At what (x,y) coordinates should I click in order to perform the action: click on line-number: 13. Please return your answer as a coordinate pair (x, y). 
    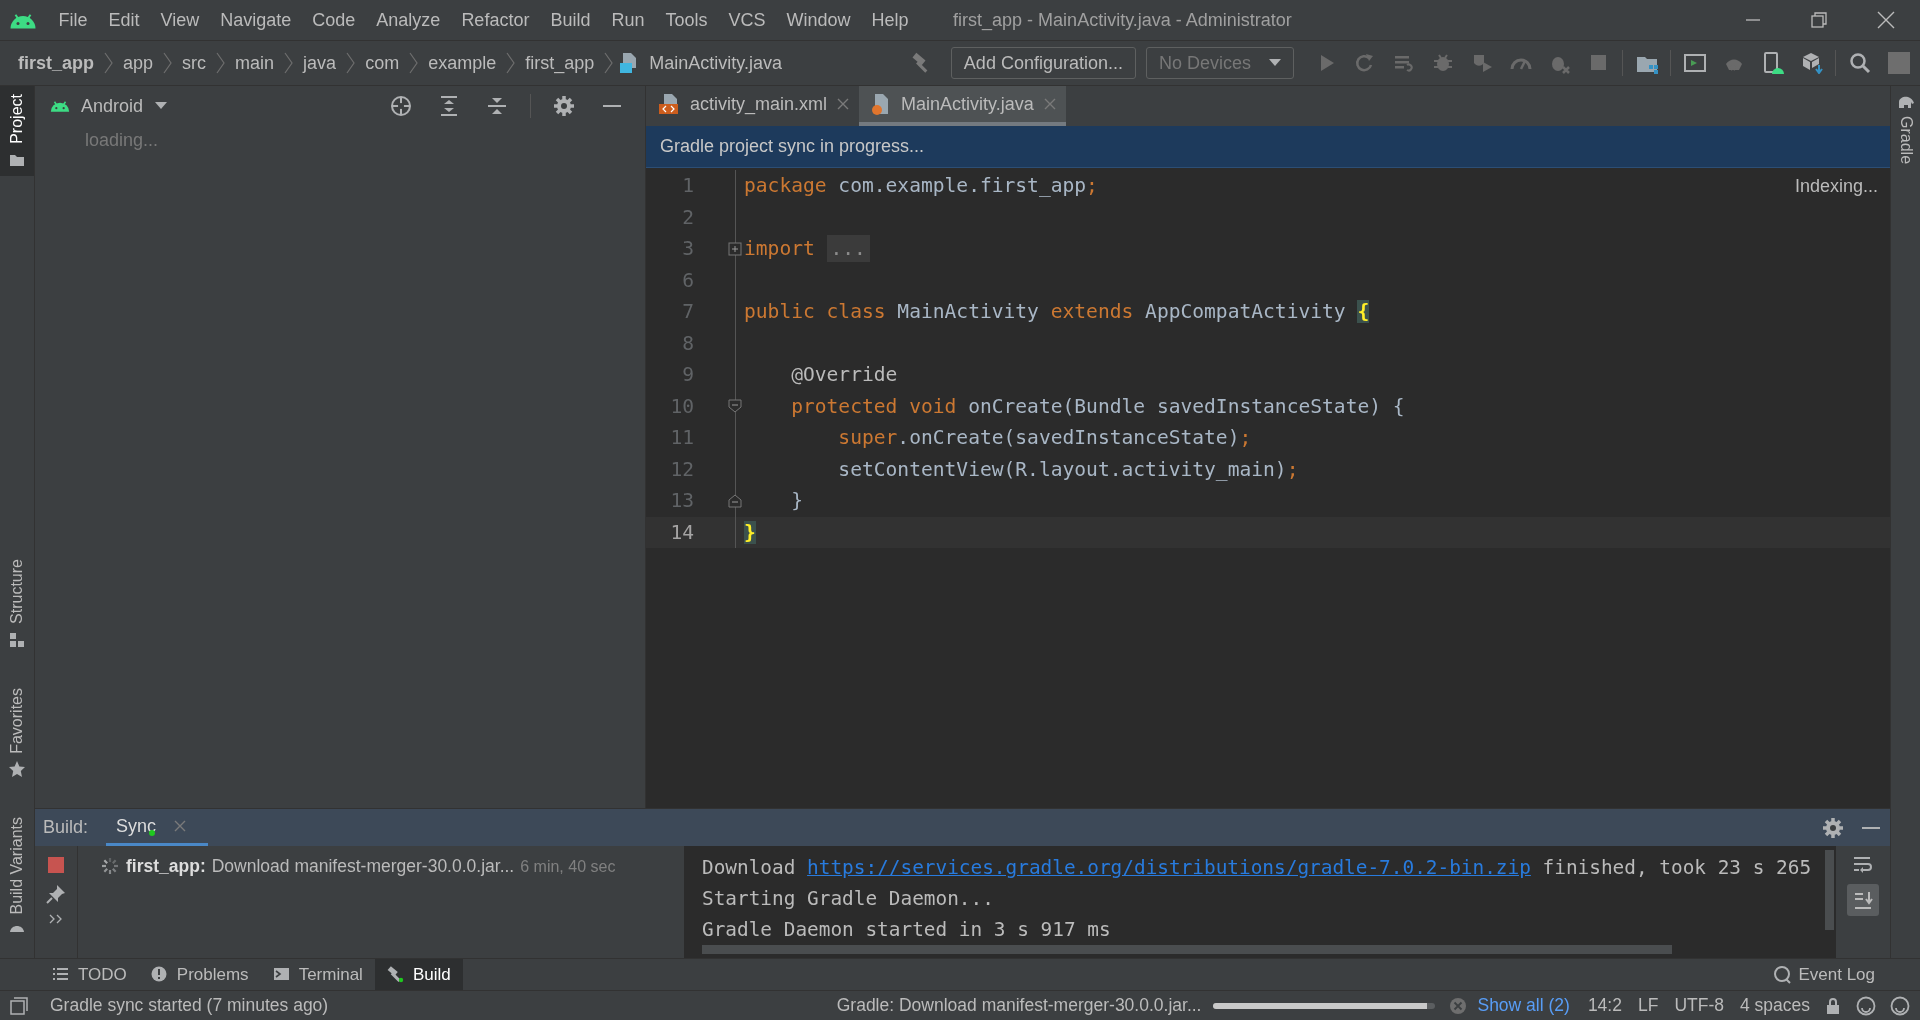
    Looking at the image, I should click on (681, 501).